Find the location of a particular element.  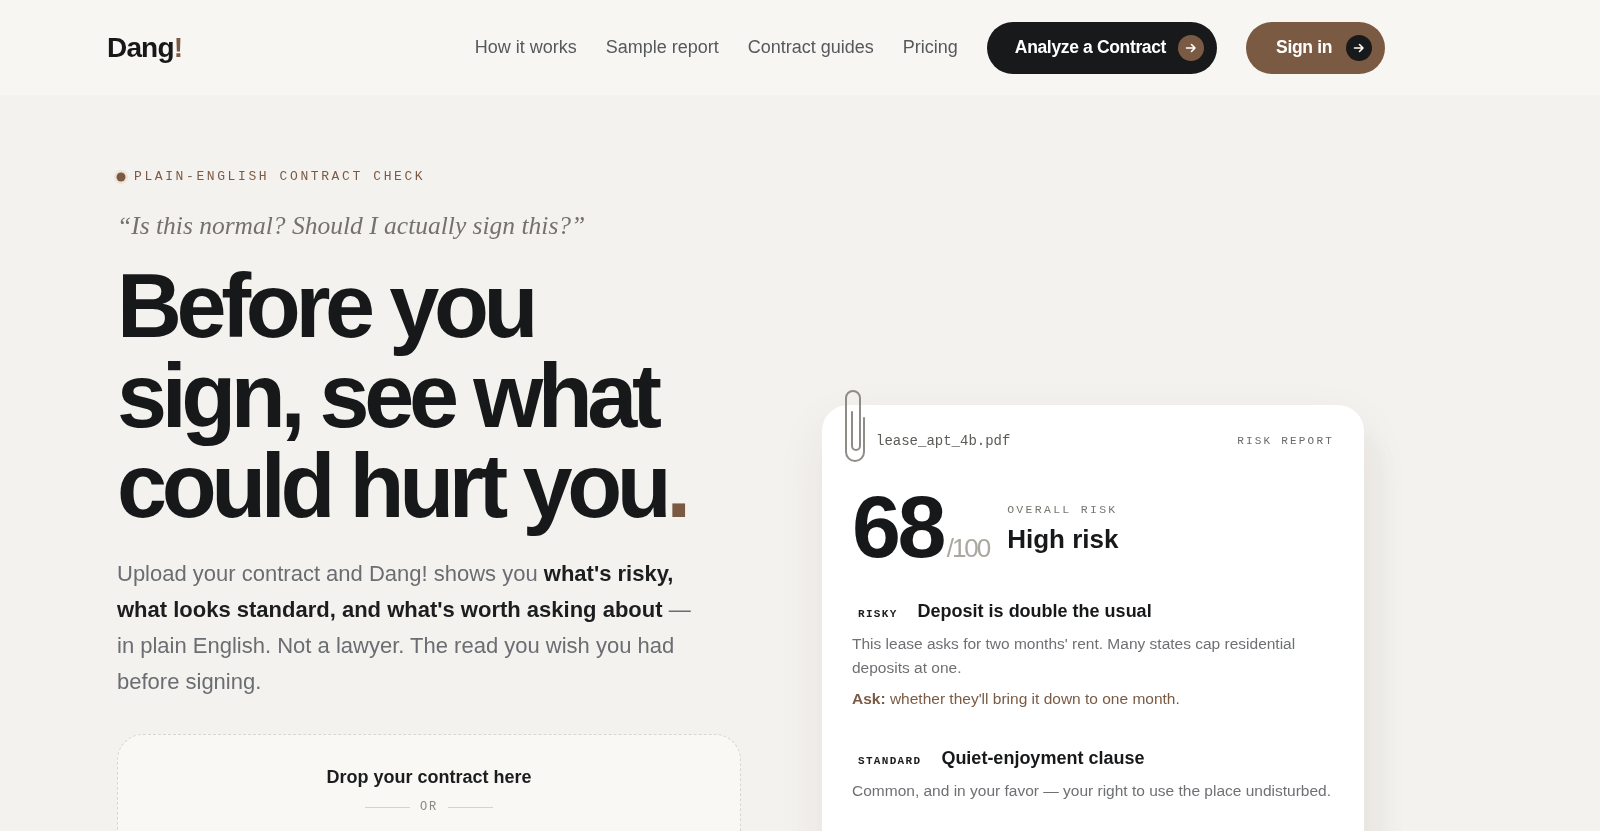

file-name: lease_apt_4b.pdf is located at coordinates (943, 441).